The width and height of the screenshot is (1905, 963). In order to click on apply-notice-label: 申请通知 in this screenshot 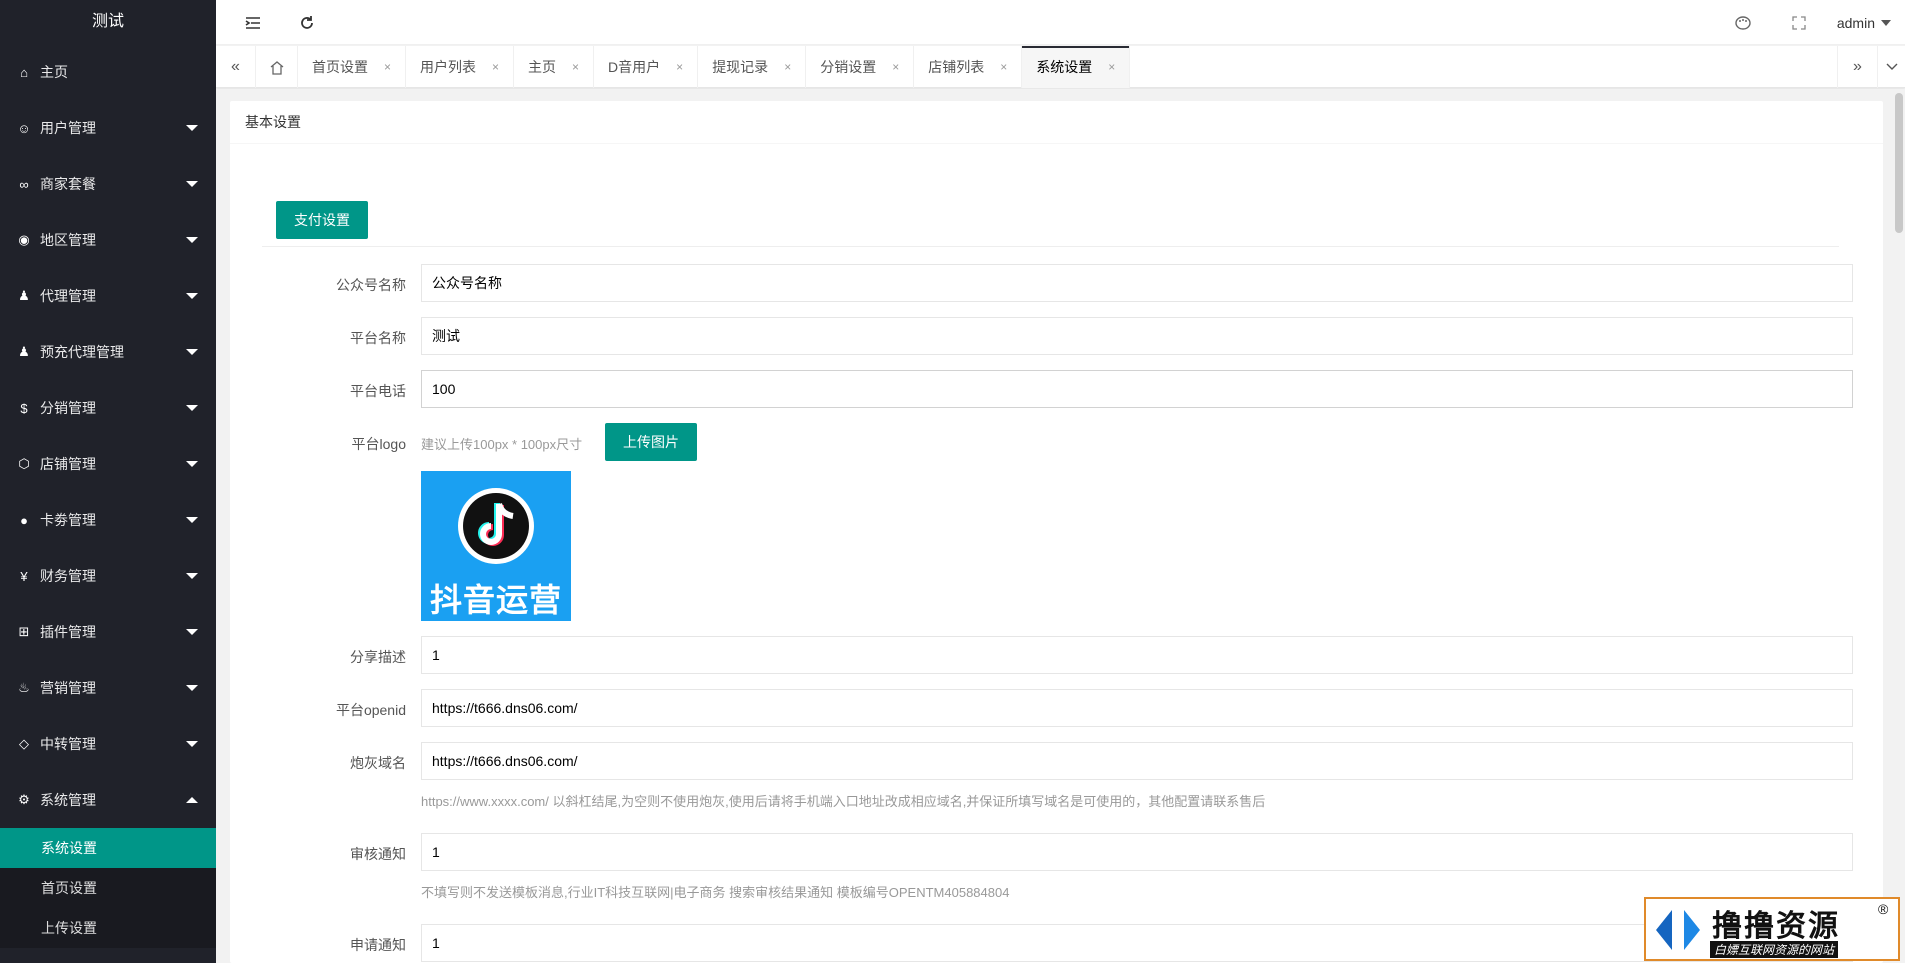, I will do `click(378, 945)`.